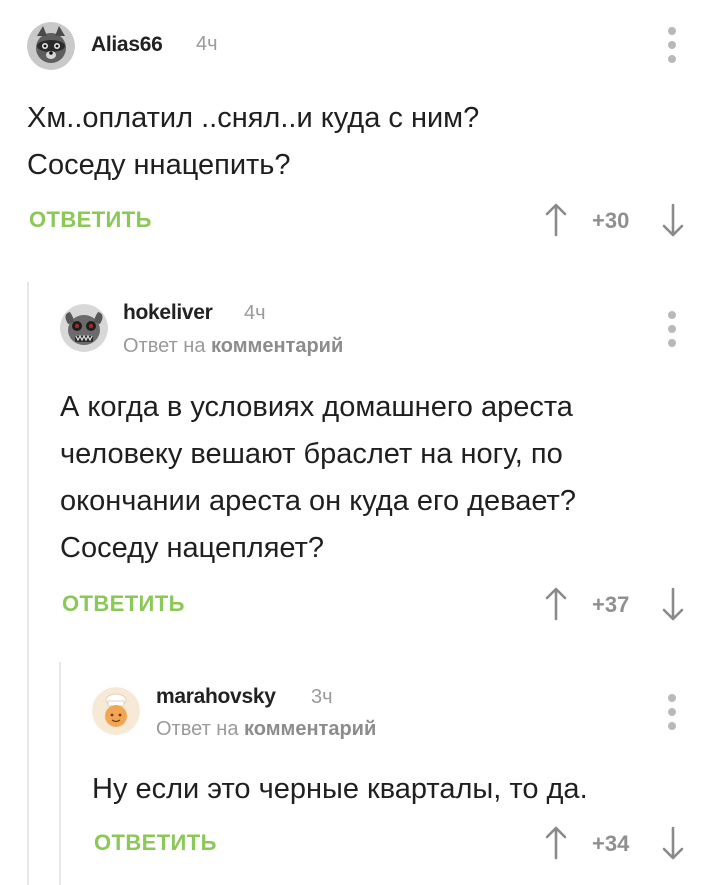 The height and width of the screenshot is (885, 711). Describe the element at coordinates (51, 46) in the screenshot. I see `raccoon-avatar-icon` at that location.